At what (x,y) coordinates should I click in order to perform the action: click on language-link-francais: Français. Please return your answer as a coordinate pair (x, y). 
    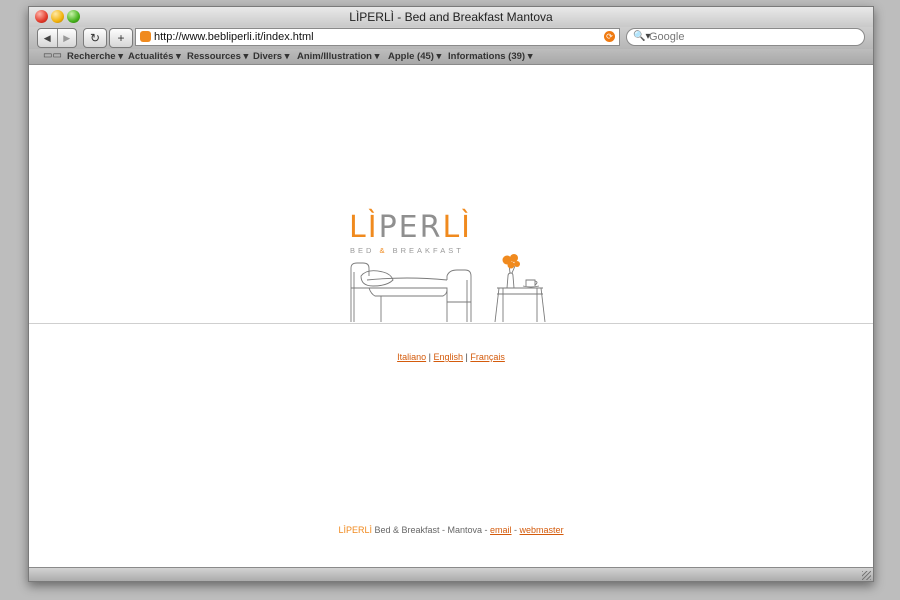
    Looking at the image, I should click on (487, 357).